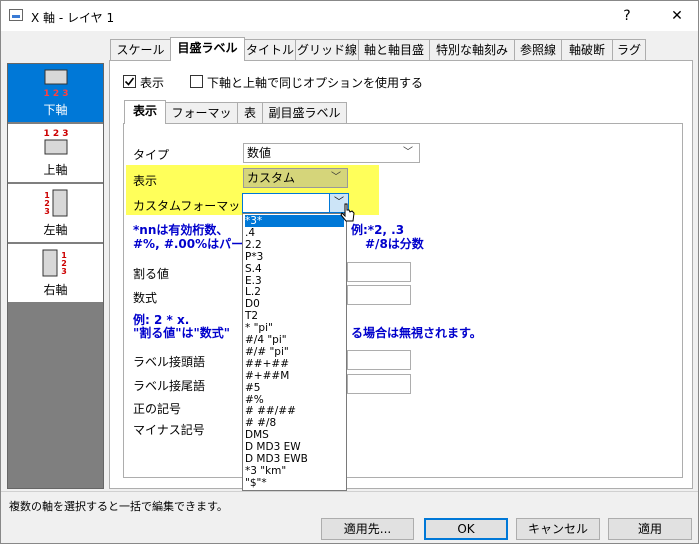 The height and width of the screenshot is (544, 699). What do you see at coordinates (267, 352) in the screenshot?
I see `dropdown-option: #/# "pi"` at bounding box center [267, 352].